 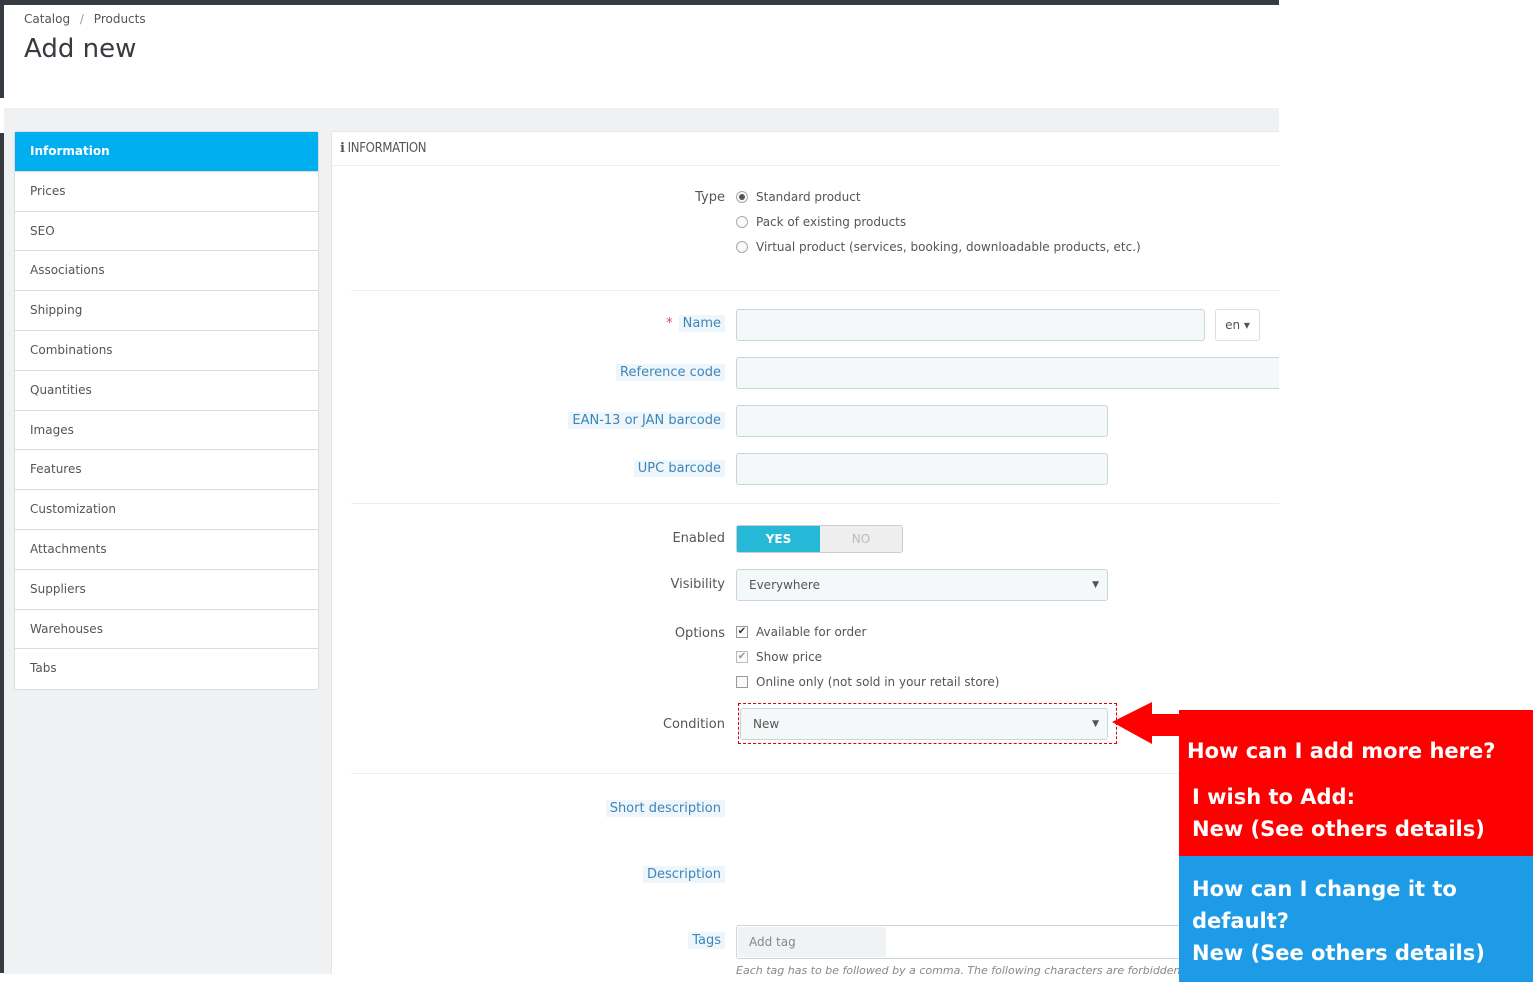 What do you see at coordinates (85, 19) in the screenshot?
I see `breadcrumb: Catalog / Products` at bounding box center [85, 19].